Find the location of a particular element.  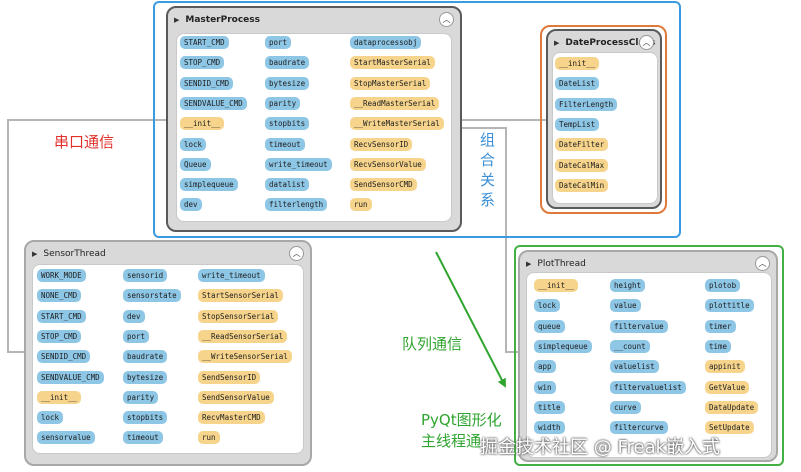

attribute-chip: filtercurve is located at coordinates (639, 427).